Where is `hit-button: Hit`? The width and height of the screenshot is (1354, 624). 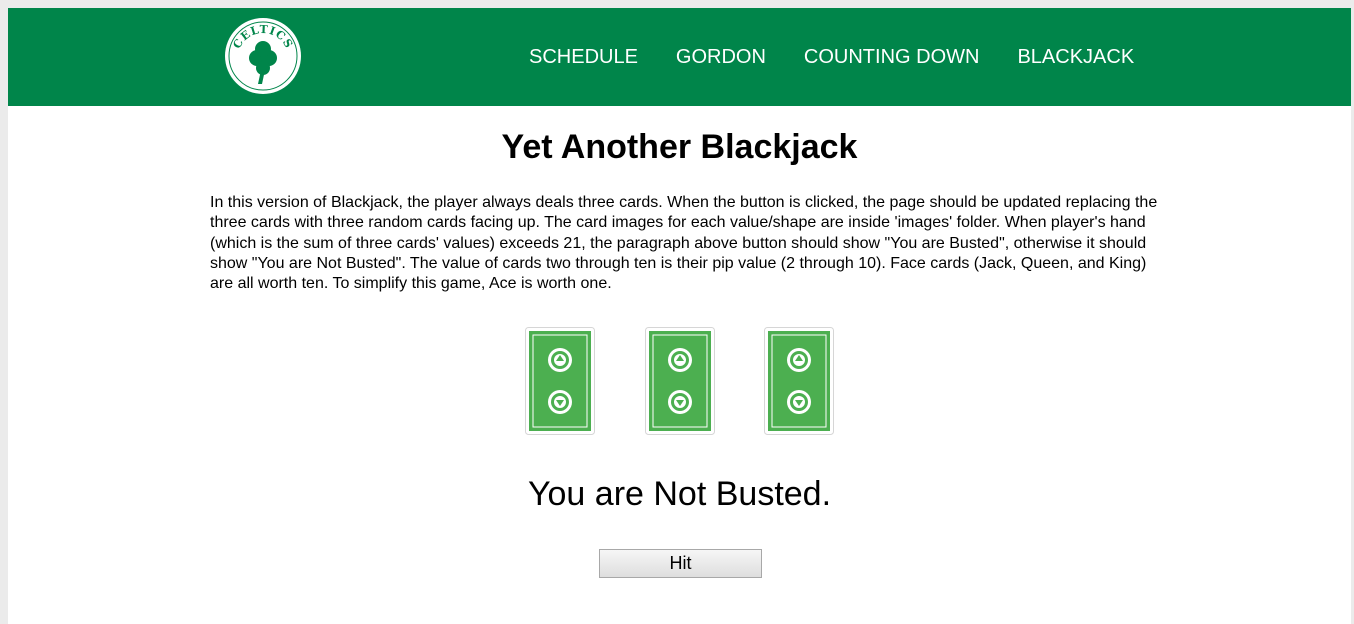 hit-button: Hit is located at coordinates (680, 563).